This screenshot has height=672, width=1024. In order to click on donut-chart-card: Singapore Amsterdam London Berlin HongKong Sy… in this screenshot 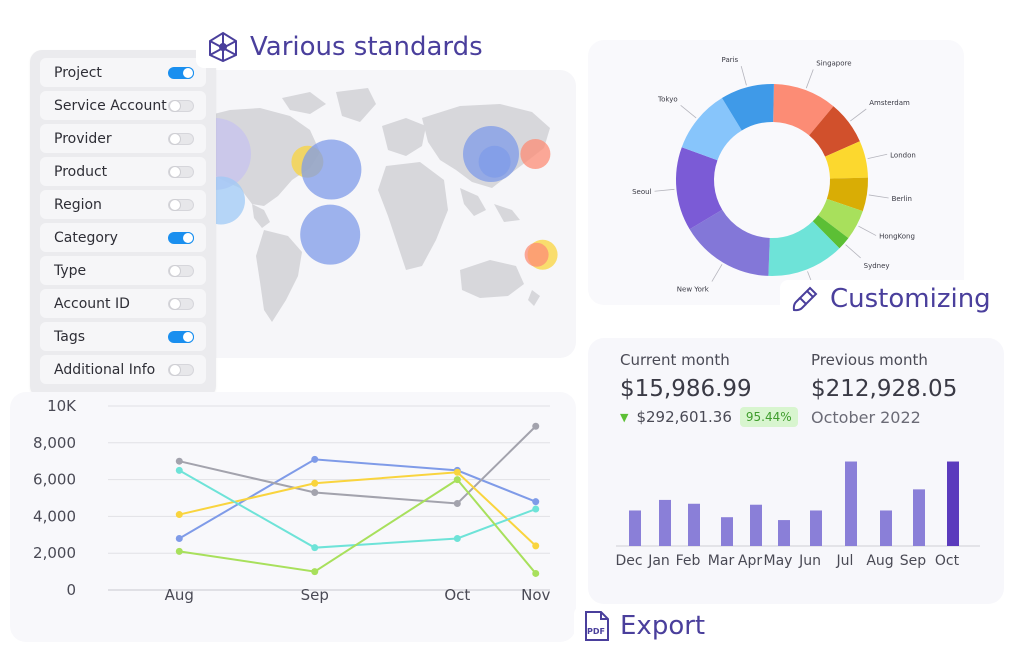, I will do `click(776, 172)`.